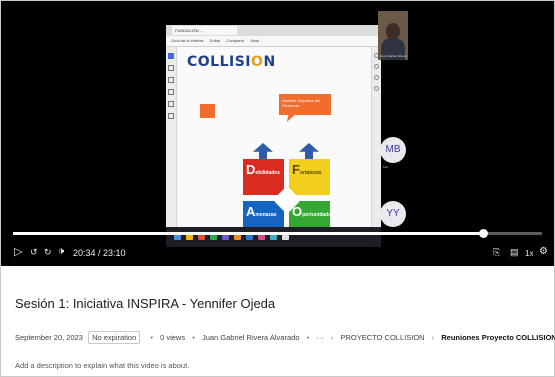 This screenshot has width=555, height=377. Describe the element at coordinates (543, 252) in the screenshot. I see `settings-gear-icon: ⚙` at that location.